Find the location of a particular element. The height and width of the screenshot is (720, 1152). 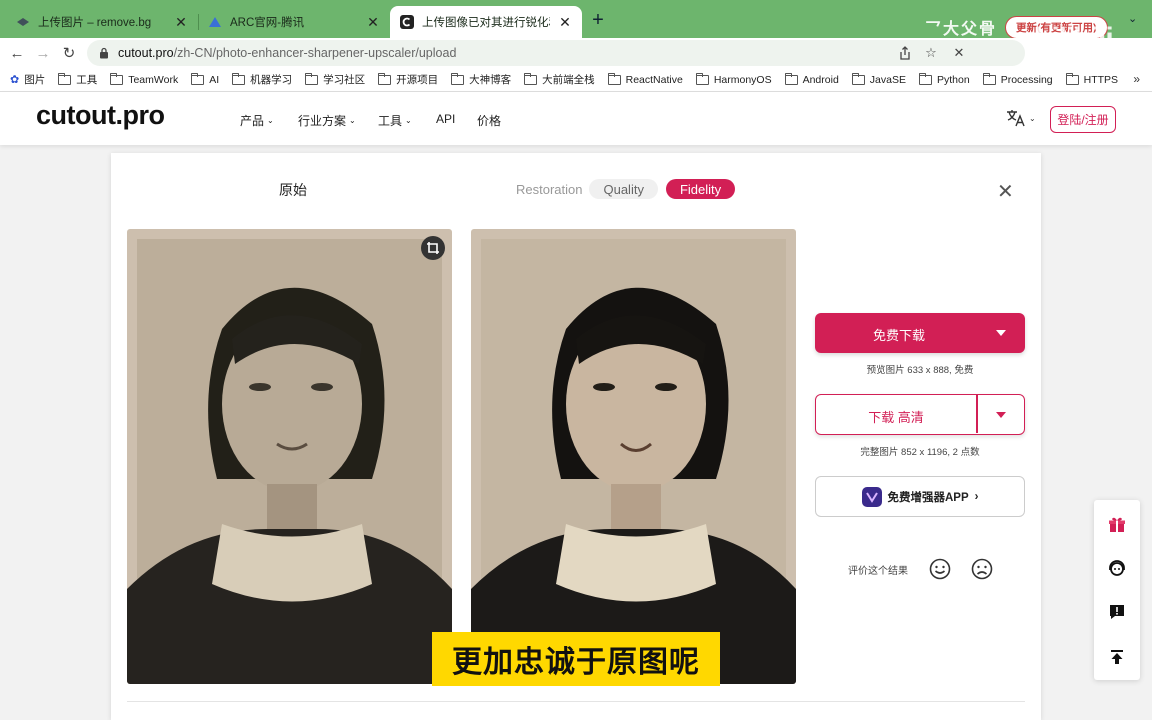

nav-products: 产品 ⌄ is located at coordinates (257, 120).